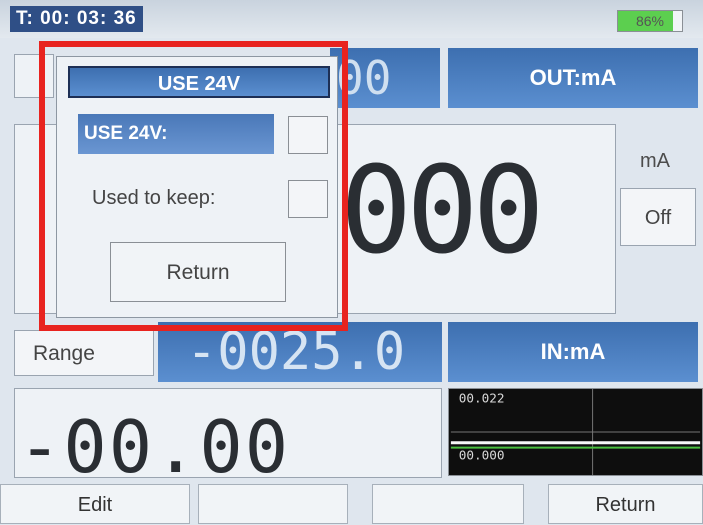 The width and height of the screenshot is (703, 525). I want to click on source-value-top: 00, so click(385, 78).